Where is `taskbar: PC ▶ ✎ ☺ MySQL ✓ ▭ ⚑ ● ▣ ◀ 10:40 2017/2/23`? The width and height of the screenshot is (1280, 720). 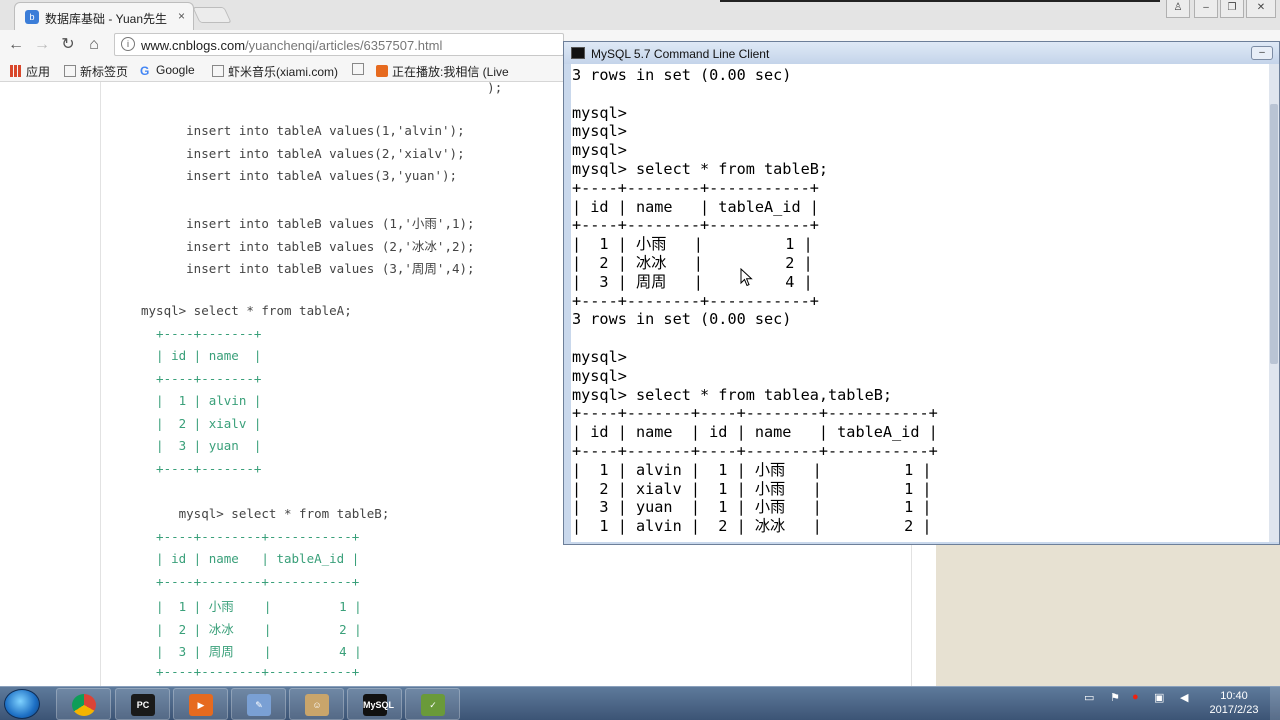 taskbar: PC ▶ ✎ ☺ MySQL ✓ ▭ ⚑ ● ▣ ◀ 10:40 2017/2/23 is located at coordinates (640, 703).